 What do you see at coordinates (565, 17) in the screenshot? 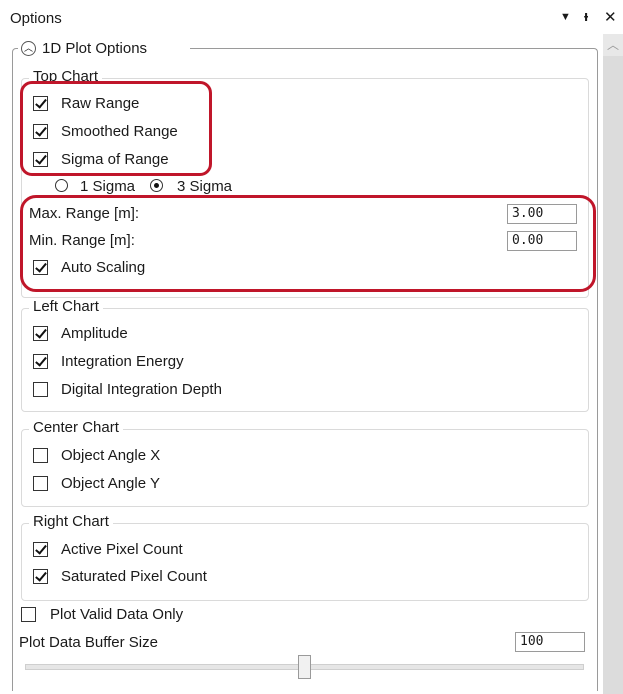
I see `dropdown-icon: ▼` at bounding box center [565, 17].